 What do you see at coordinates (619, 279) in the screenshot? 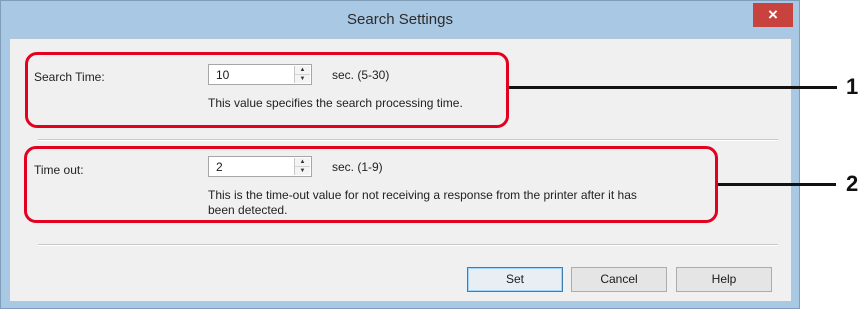
I see `cancel-button: Cancel` at bounding box center [619, 279].